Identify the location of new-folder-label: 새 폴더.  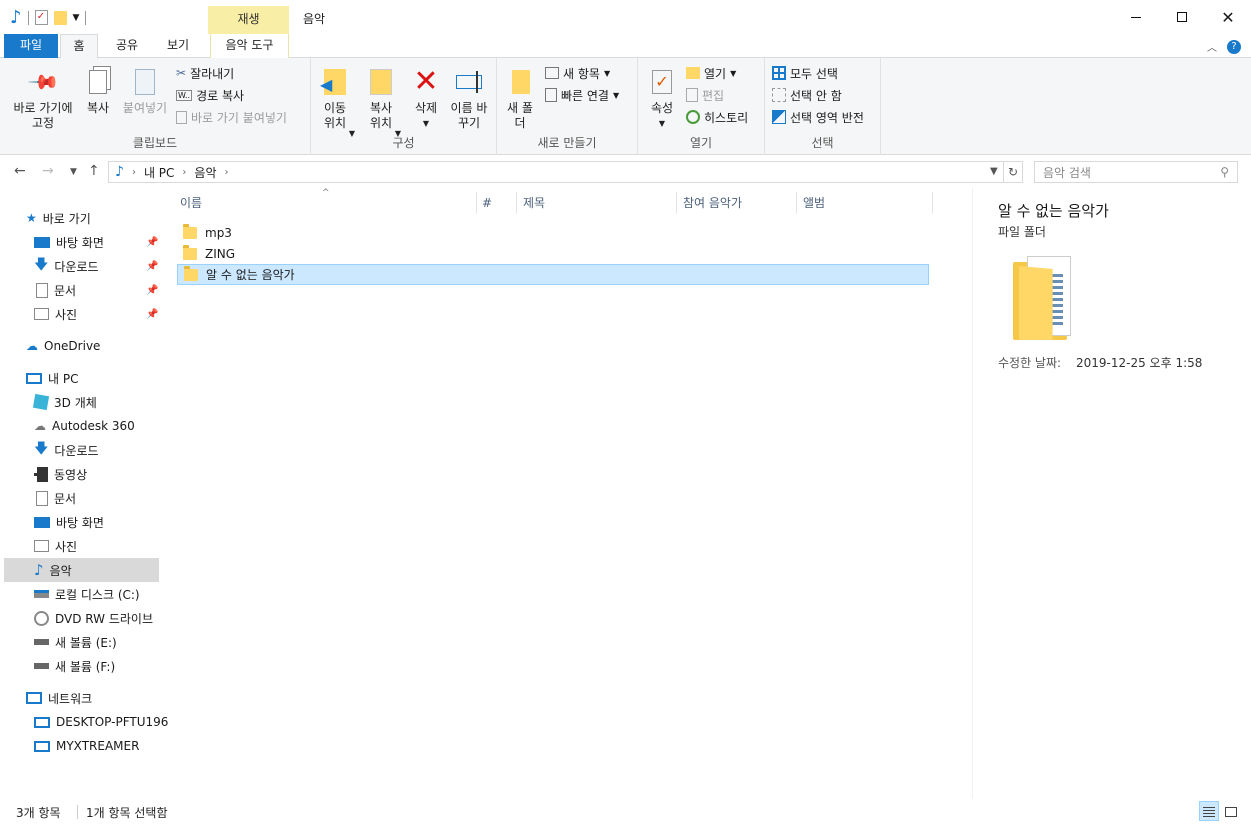
(520, 115).